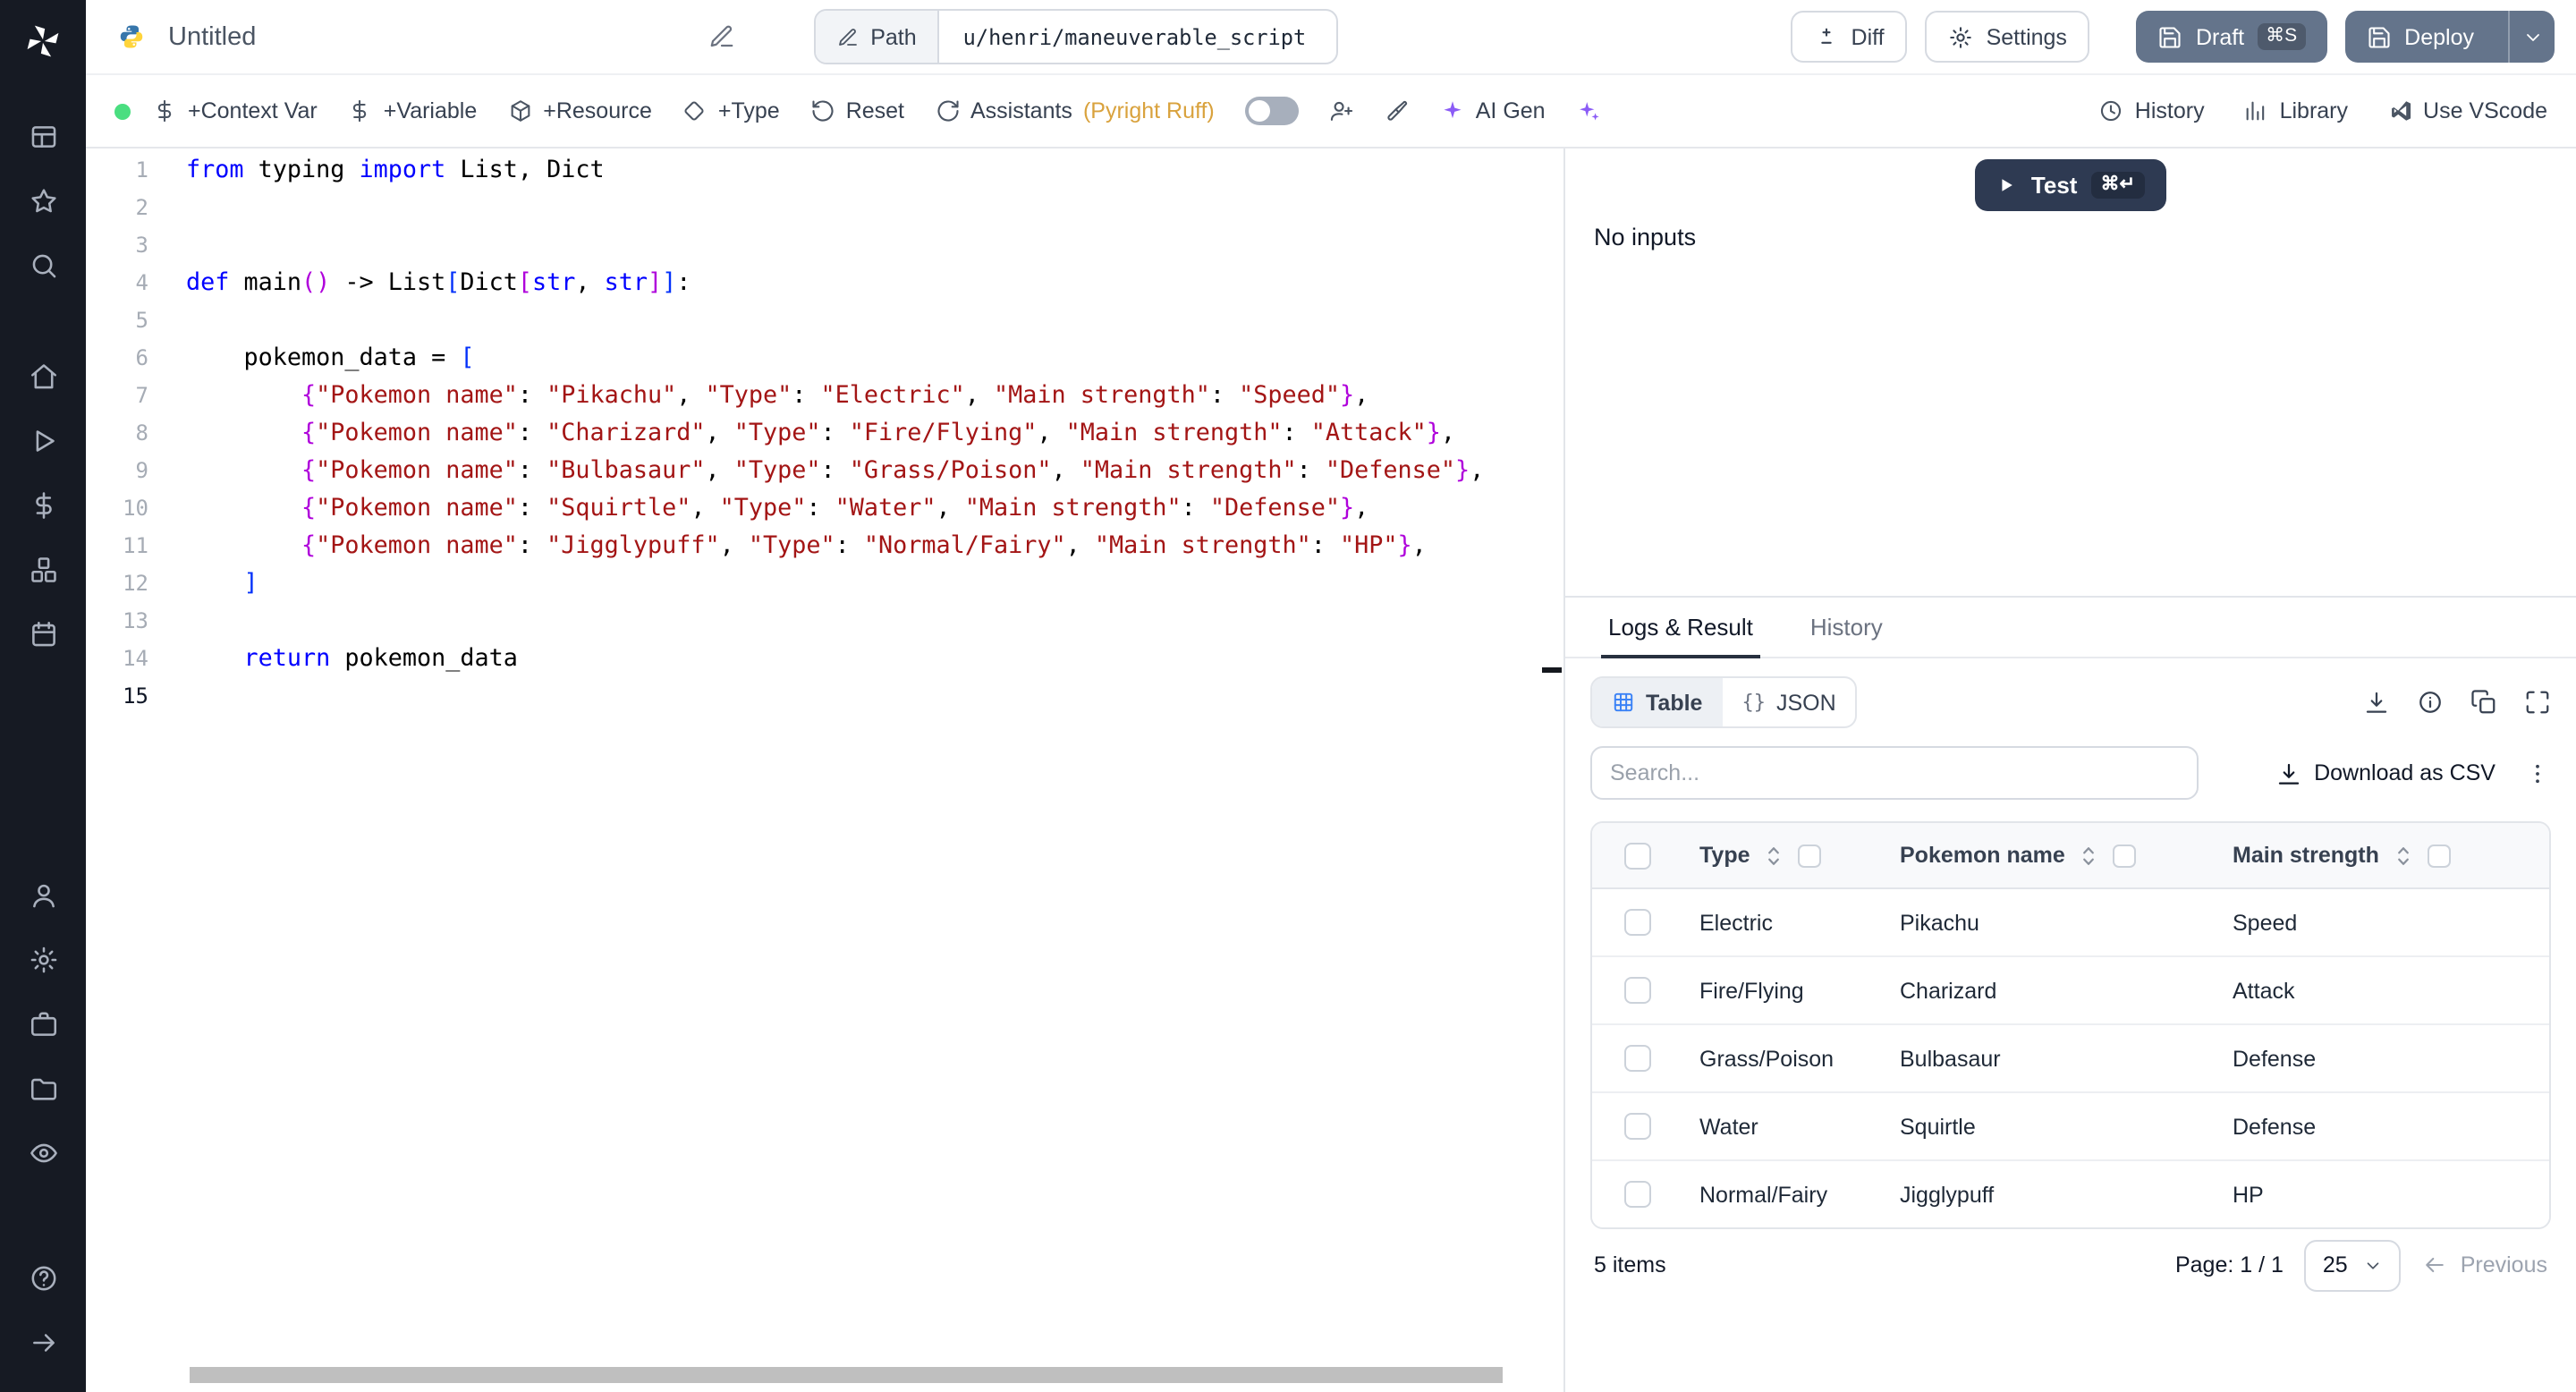 The height and width of the screenshot is (1392, 2576). I want to click on vscode-icon, so click(2399, 110).